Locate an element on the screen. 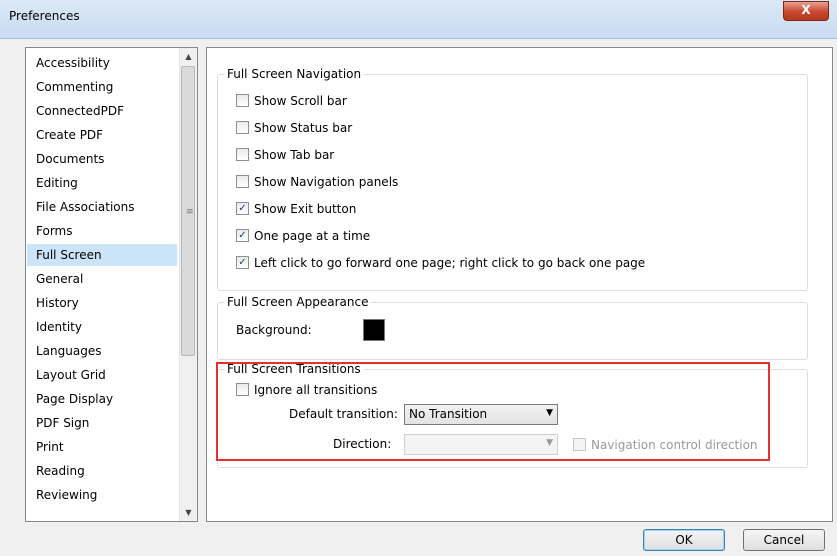 Image resolution: width=837 pixels, height=556 pixels. show-status-bar-checkbox is located at coordinates (242, 127).